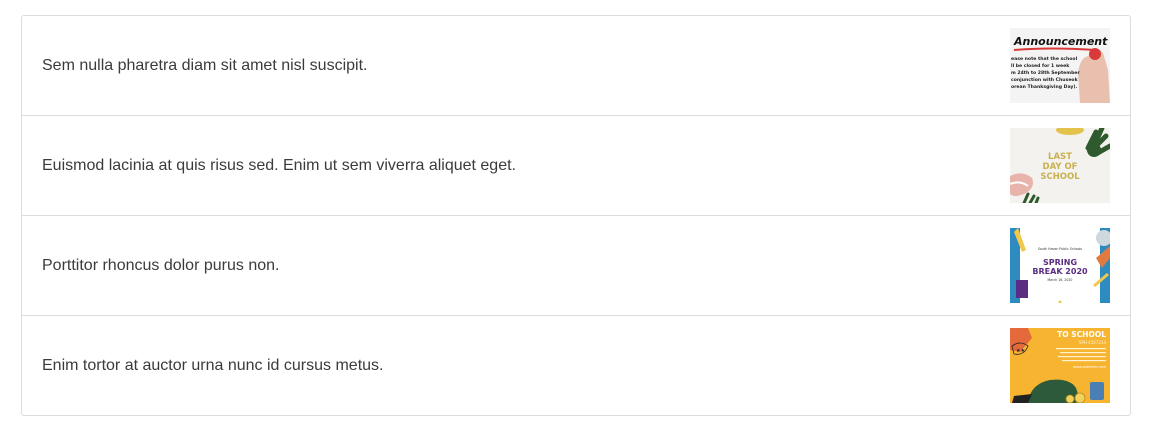  What do you see at coordinates (1060, 157) in the screenshot?
I see `thumb-line: LAST` at bounding box center [1060, 157].